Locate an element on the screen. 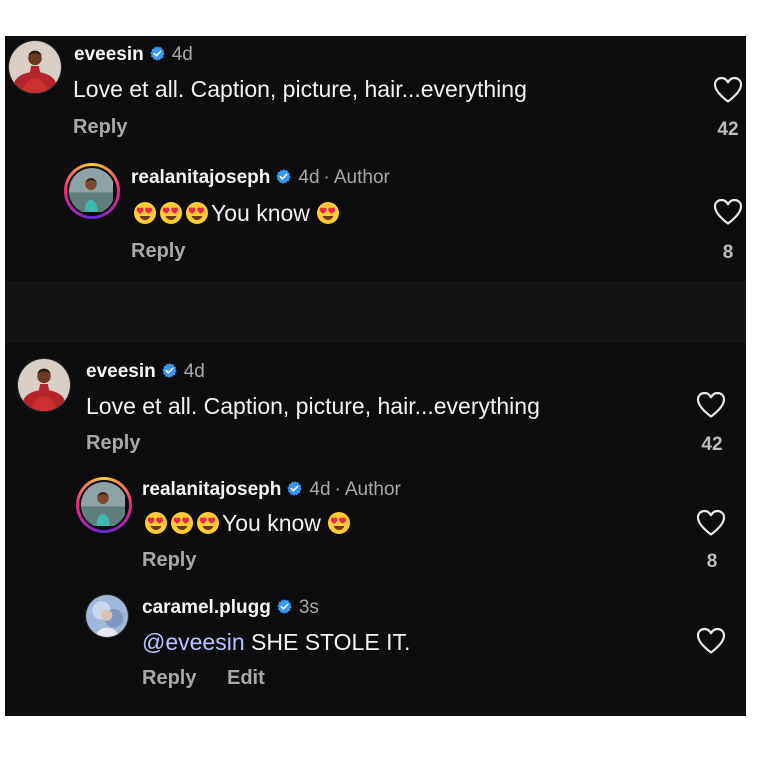 The height and width of the screenshot is (770, 770). timestamp: 3s is located at coordinates (308, 607).